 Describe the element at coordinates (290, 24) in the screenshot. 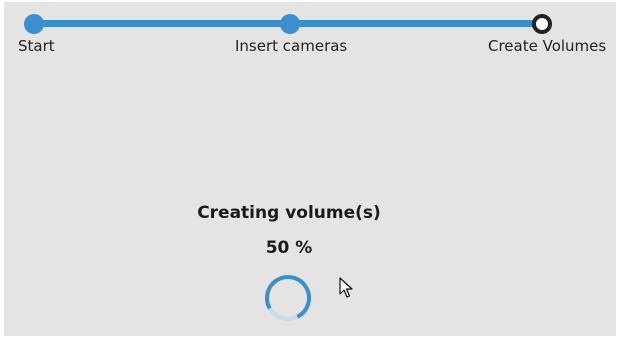

I see `step-dot-insert-cameras` at that location.